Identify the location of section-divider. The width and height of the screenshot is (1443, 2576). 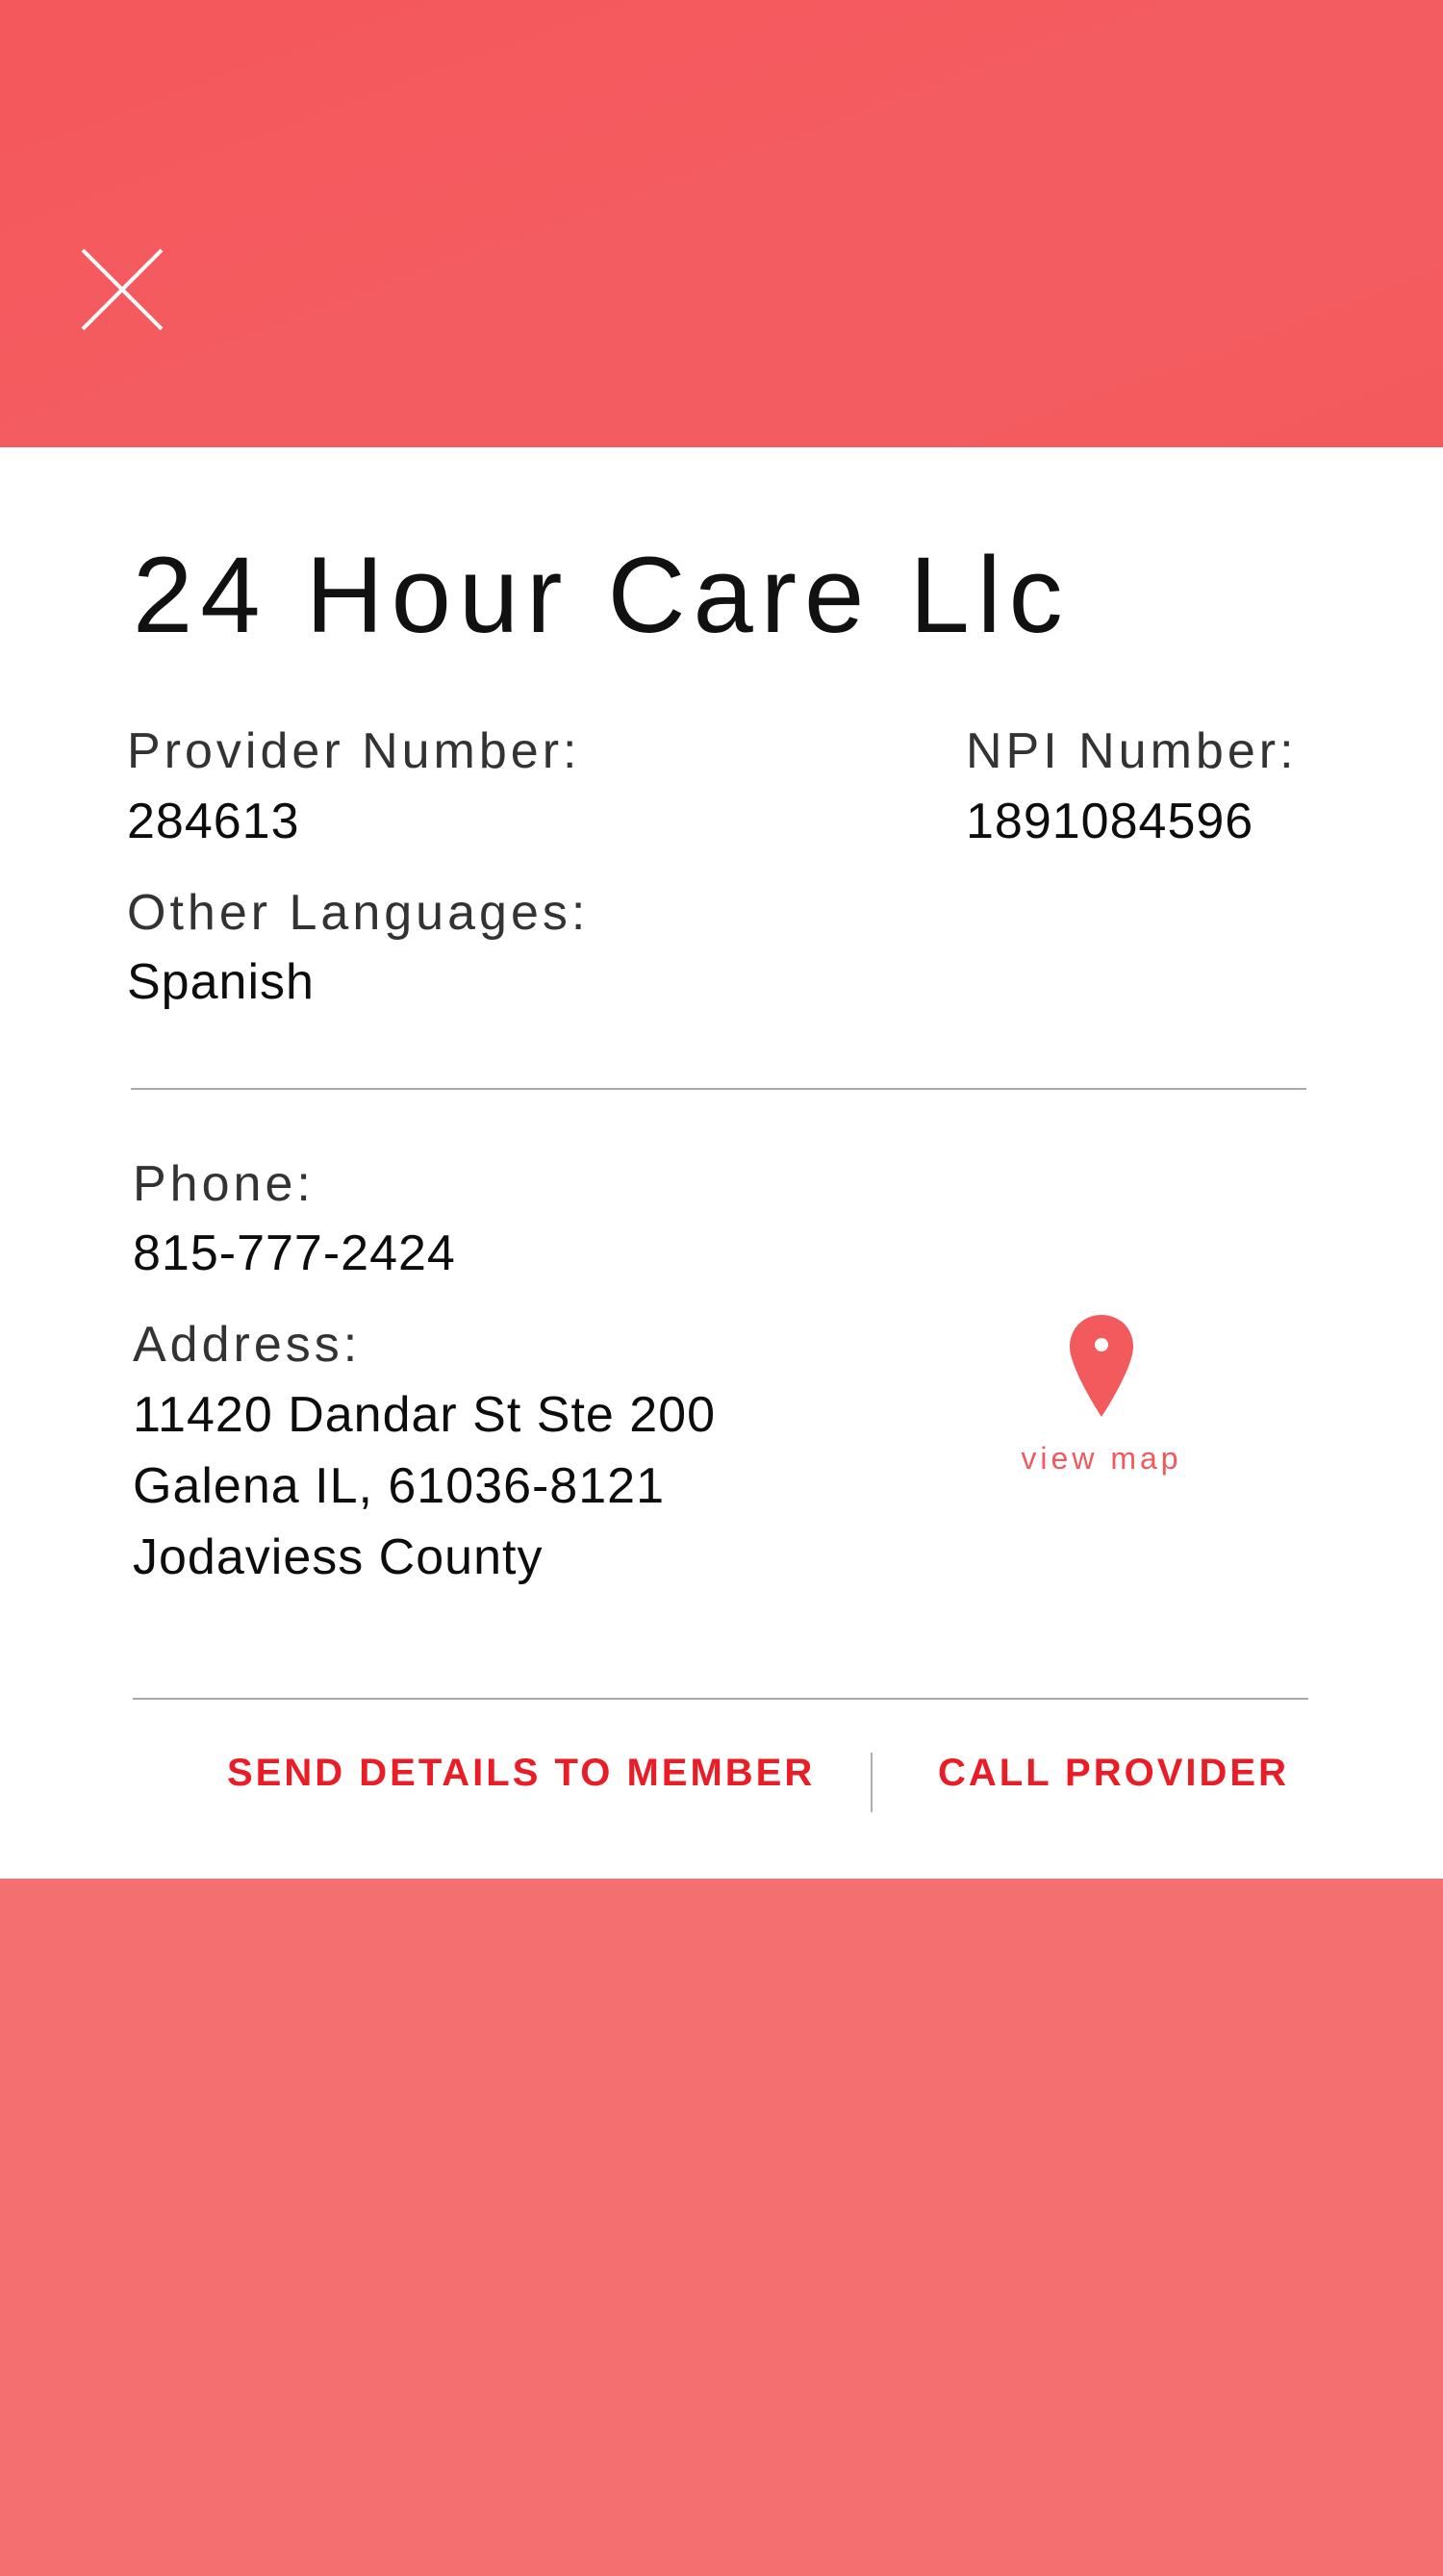
(718, 1089).